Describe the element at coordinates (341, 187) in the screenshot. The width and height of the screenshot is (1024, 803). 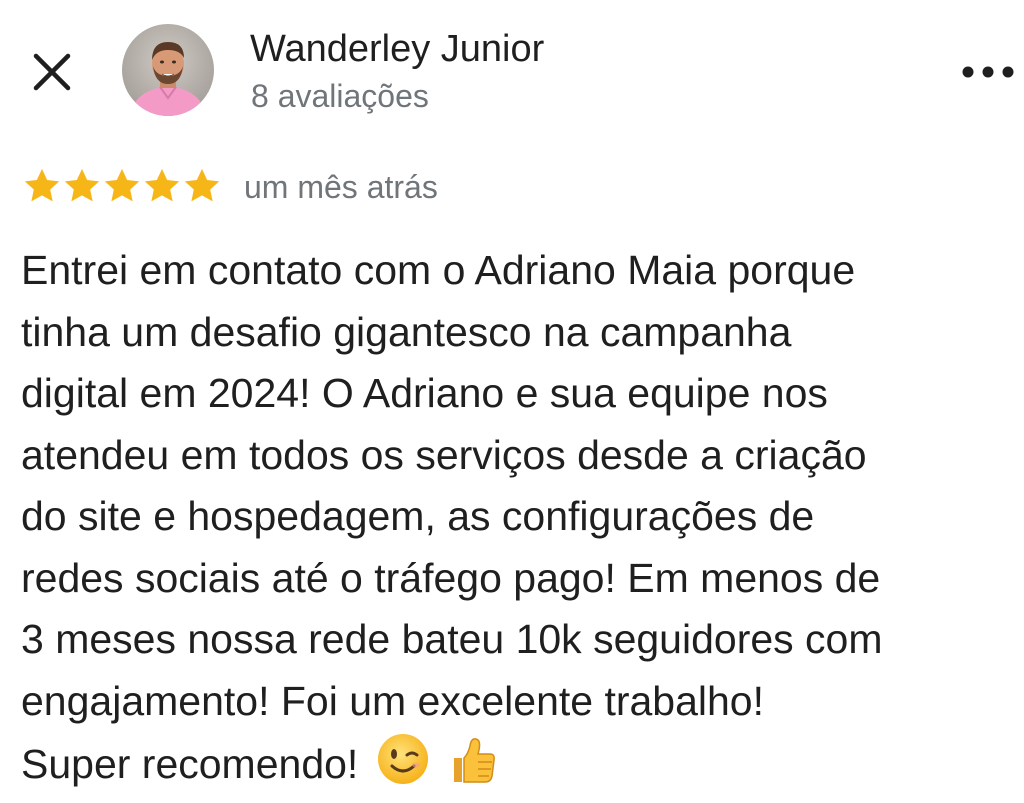
I see `review-time: um mês atrás` at that location.